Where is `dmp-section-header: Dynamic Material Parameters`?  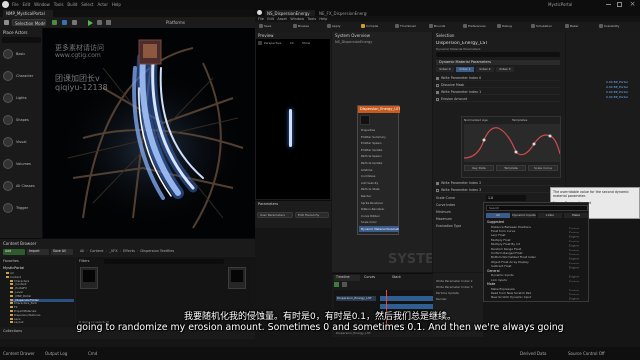
dmp-section-header: Dynamic Material Parameters is located at coordinates (498, 62).